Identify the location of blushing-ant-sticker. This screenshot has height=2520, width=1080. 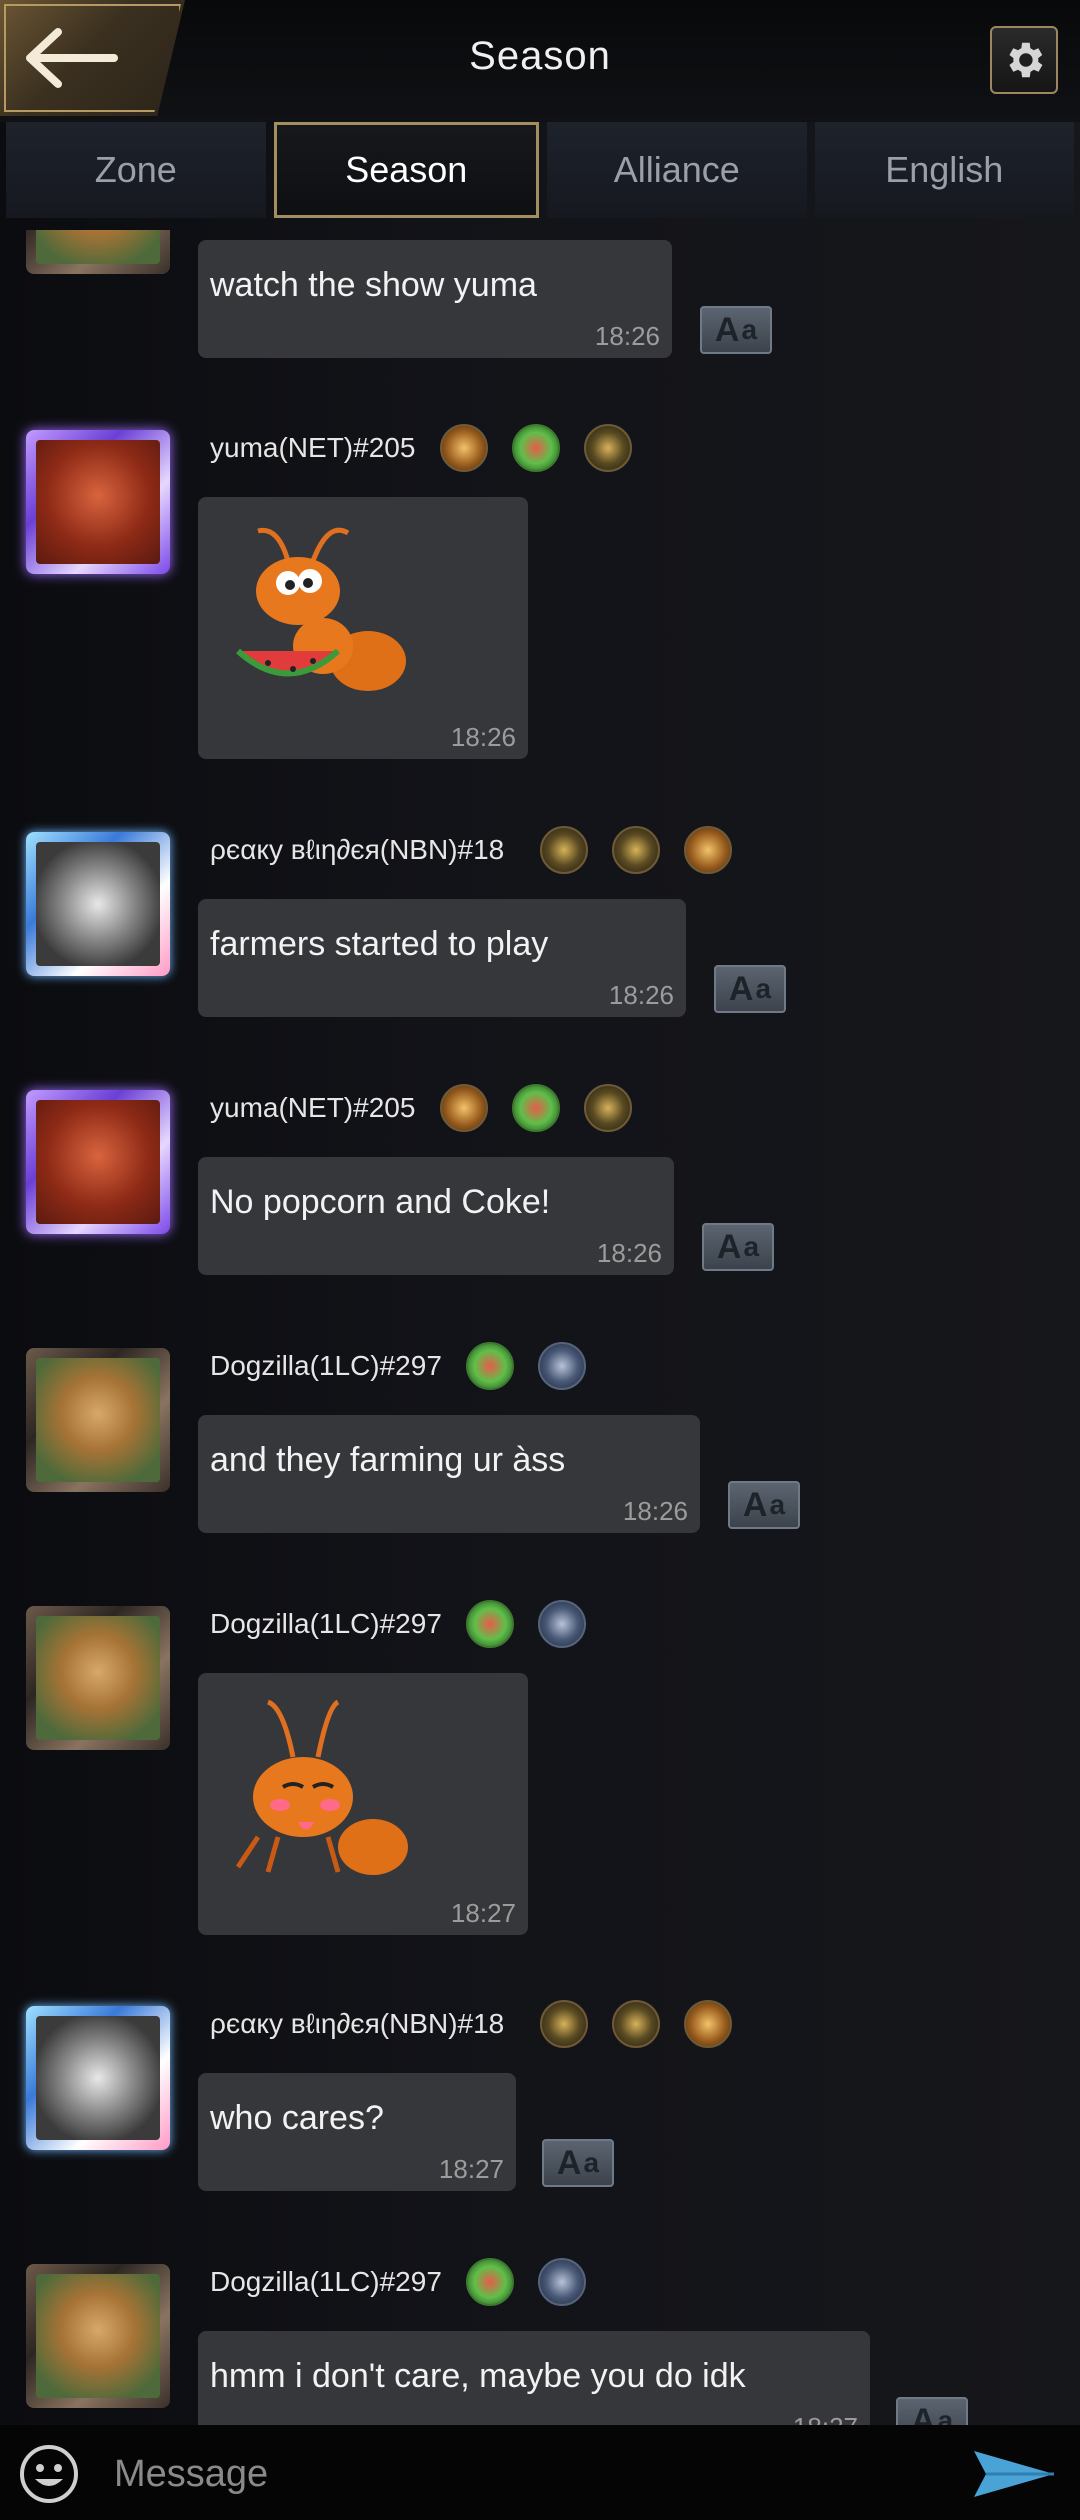
(321, 1787).